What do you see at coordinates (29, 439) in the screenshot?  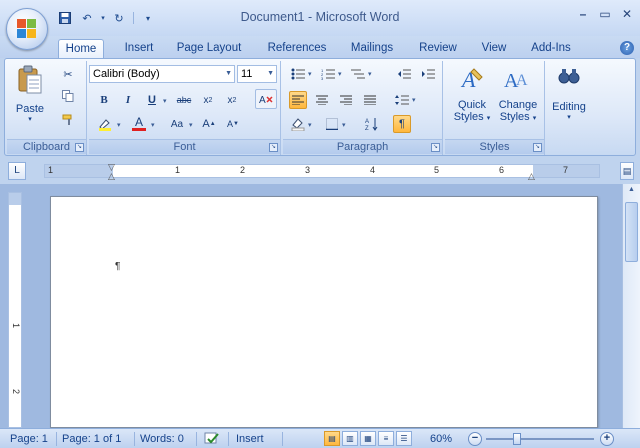 I see `status-page: Page: 1` at bounding box center [29, 439].